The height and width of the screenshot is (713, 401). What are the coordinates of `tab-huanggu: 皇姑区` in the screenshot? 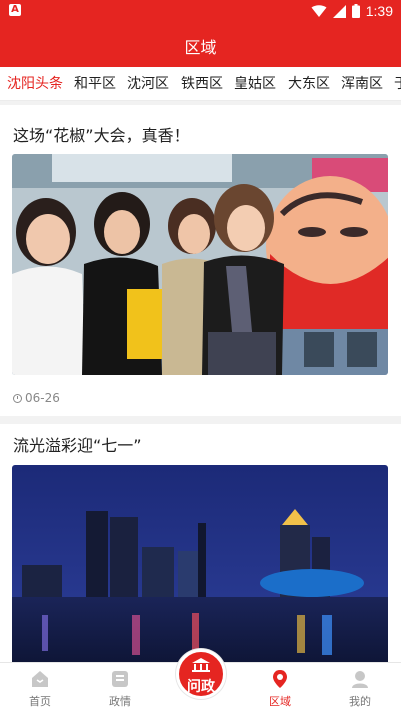 It's located at (255, 83).